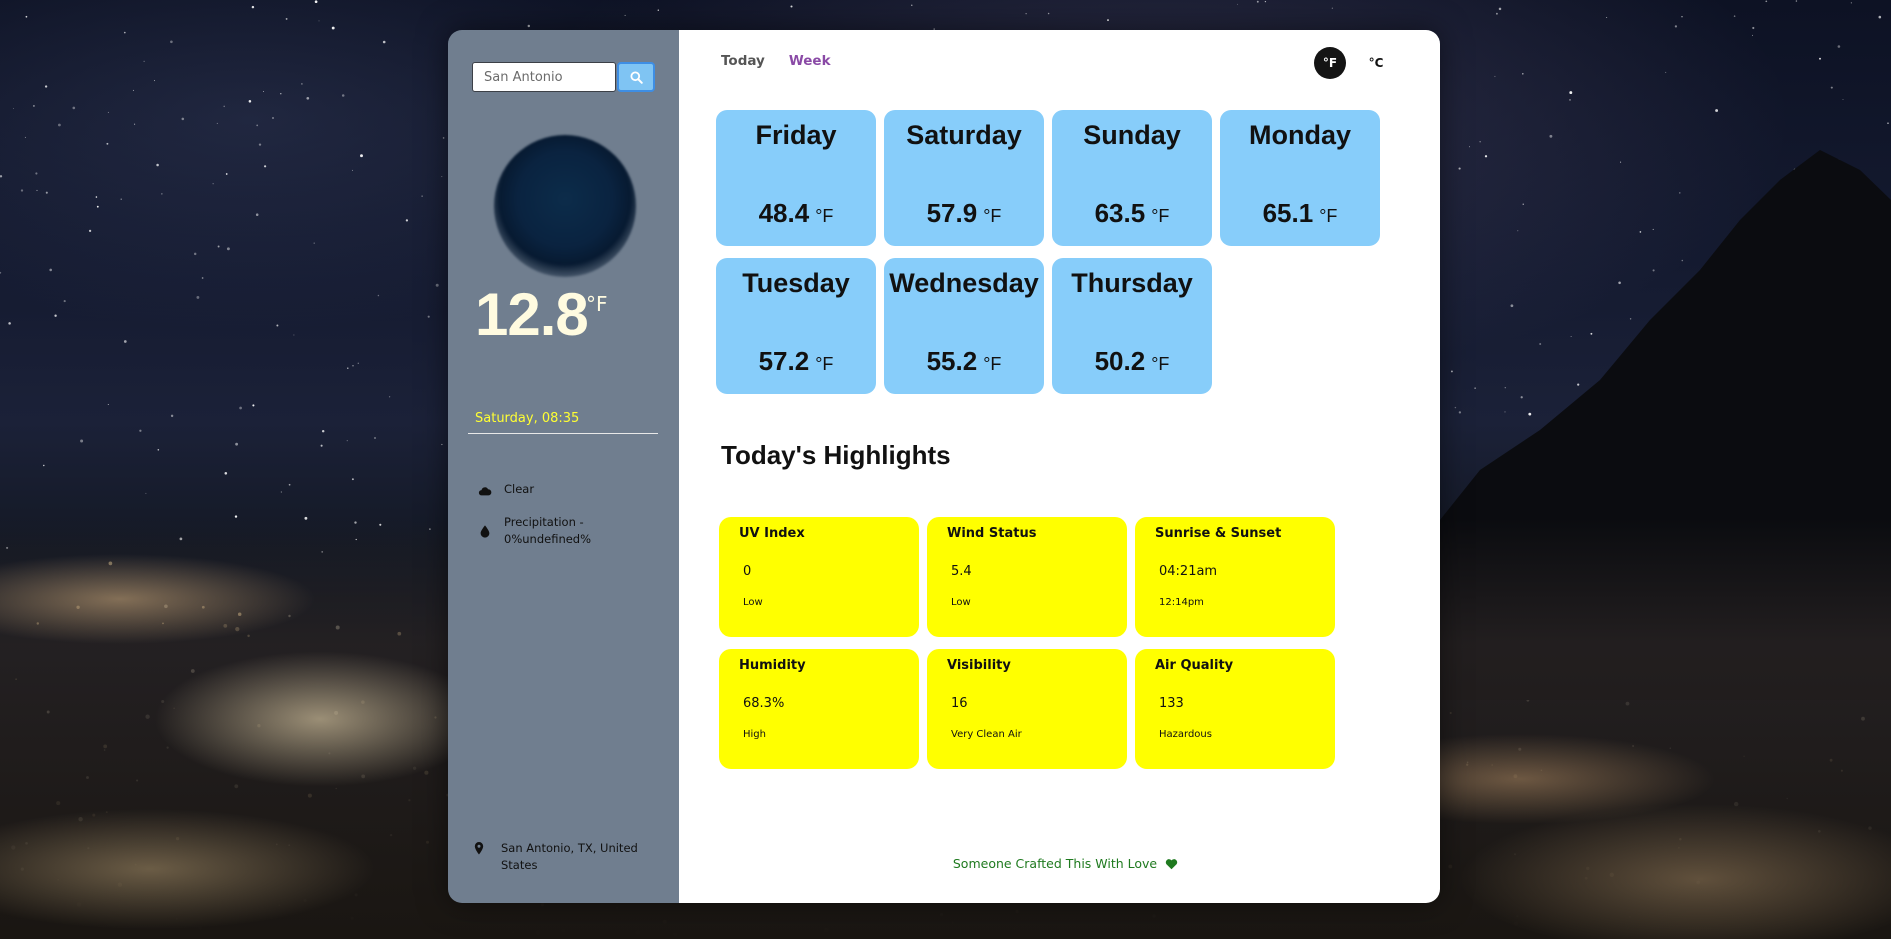  What do you see at coordinates (764, 703) in the screenshot?
I see `highlight-value: 68.3%` at bounding box center [764, 703].